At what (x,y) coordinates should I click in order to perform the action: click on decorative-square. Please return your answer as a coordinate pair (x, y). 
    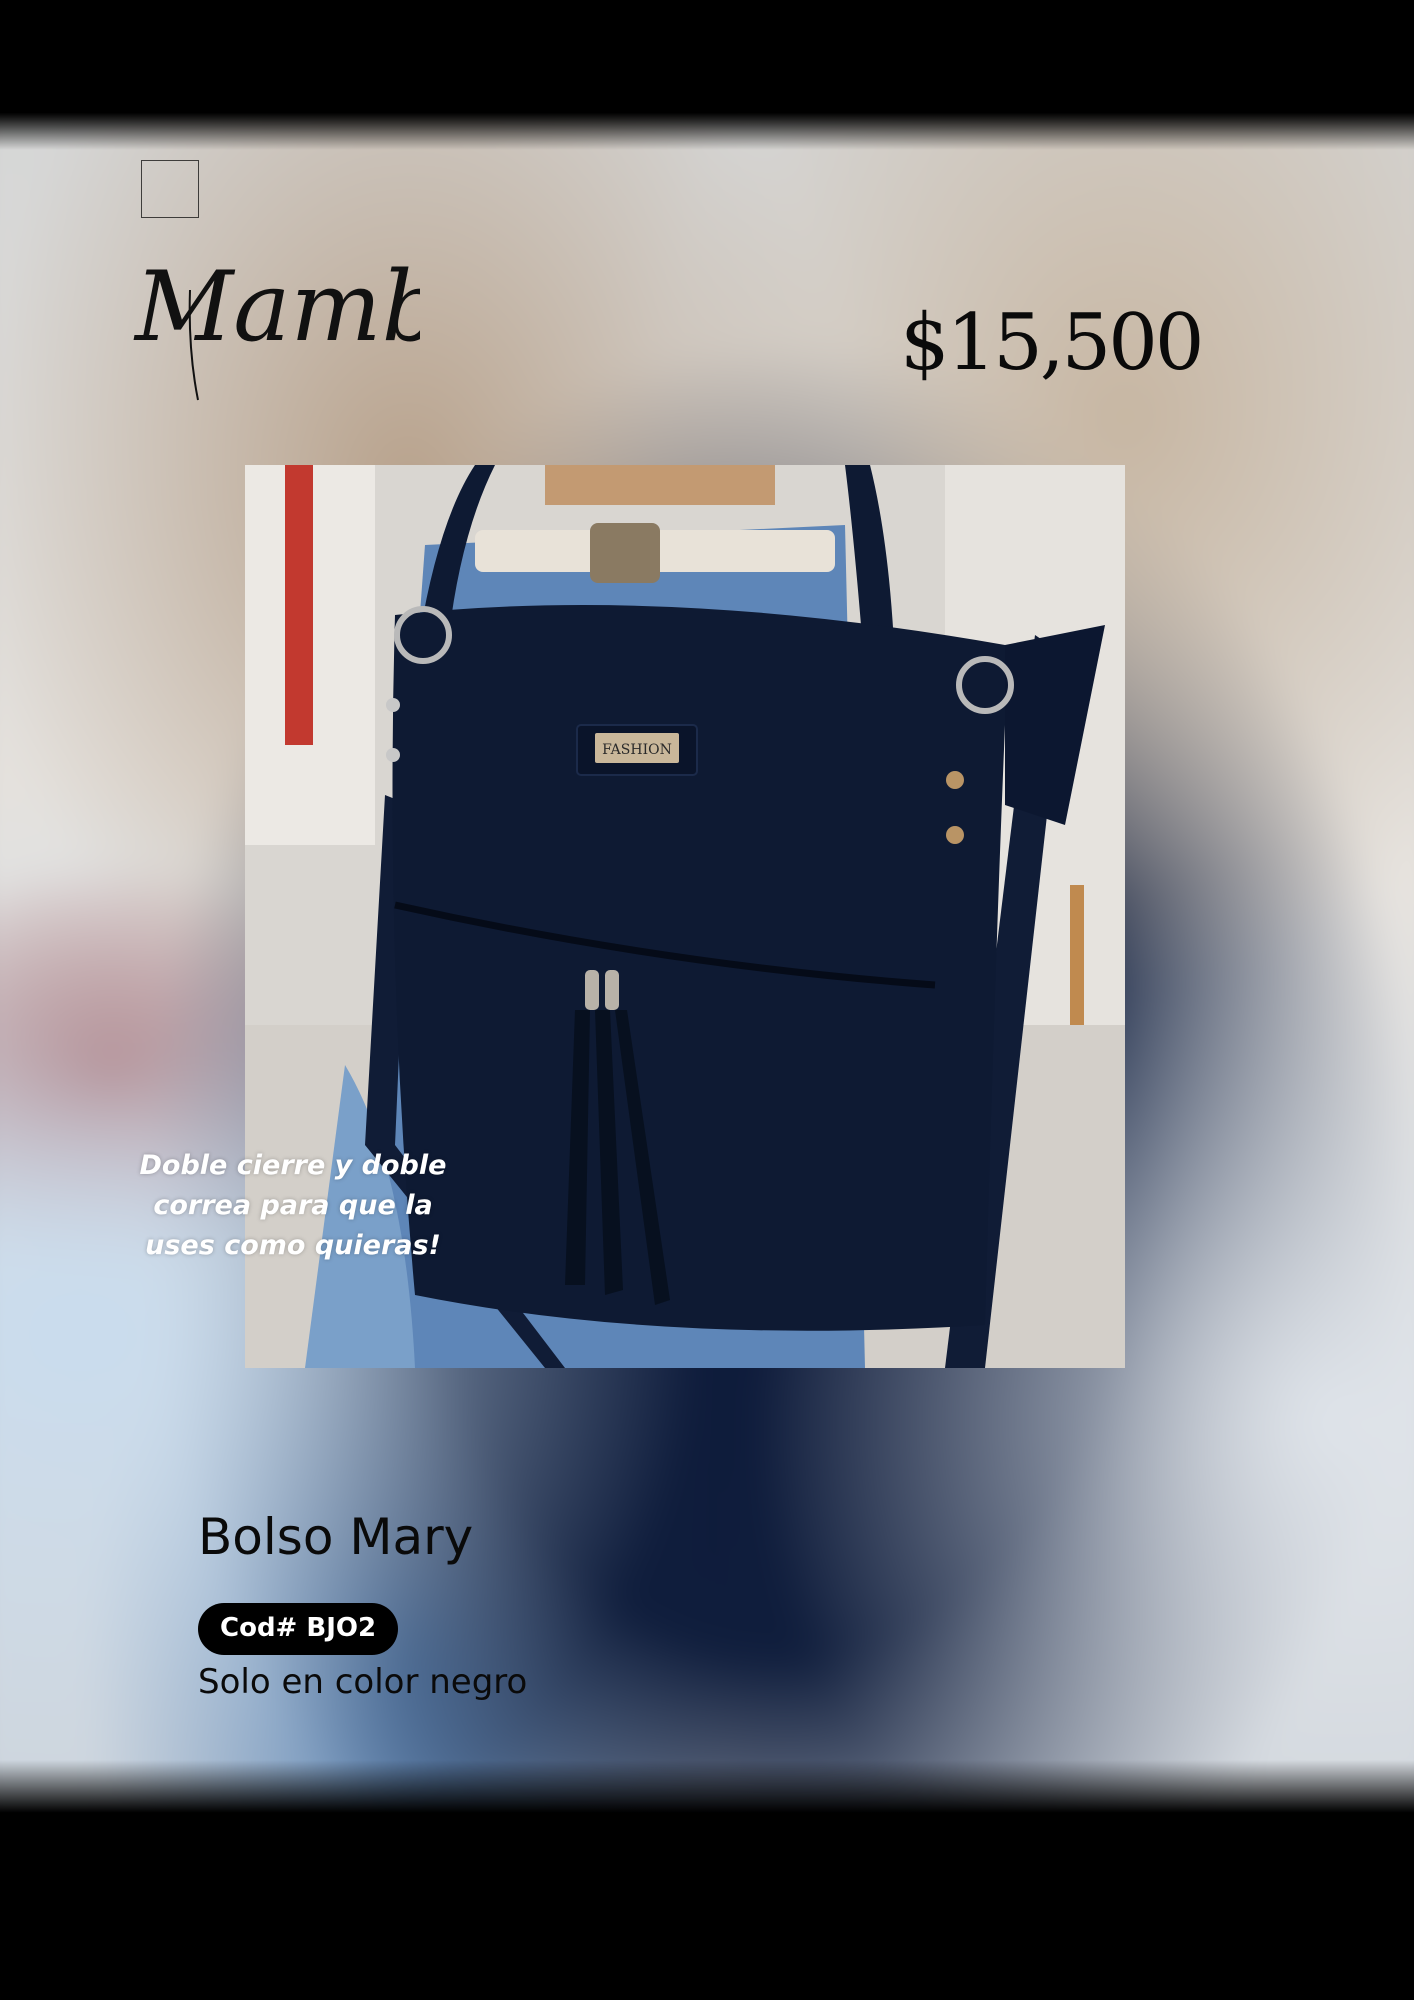
    Looking at the image, I should click on (170, 189).